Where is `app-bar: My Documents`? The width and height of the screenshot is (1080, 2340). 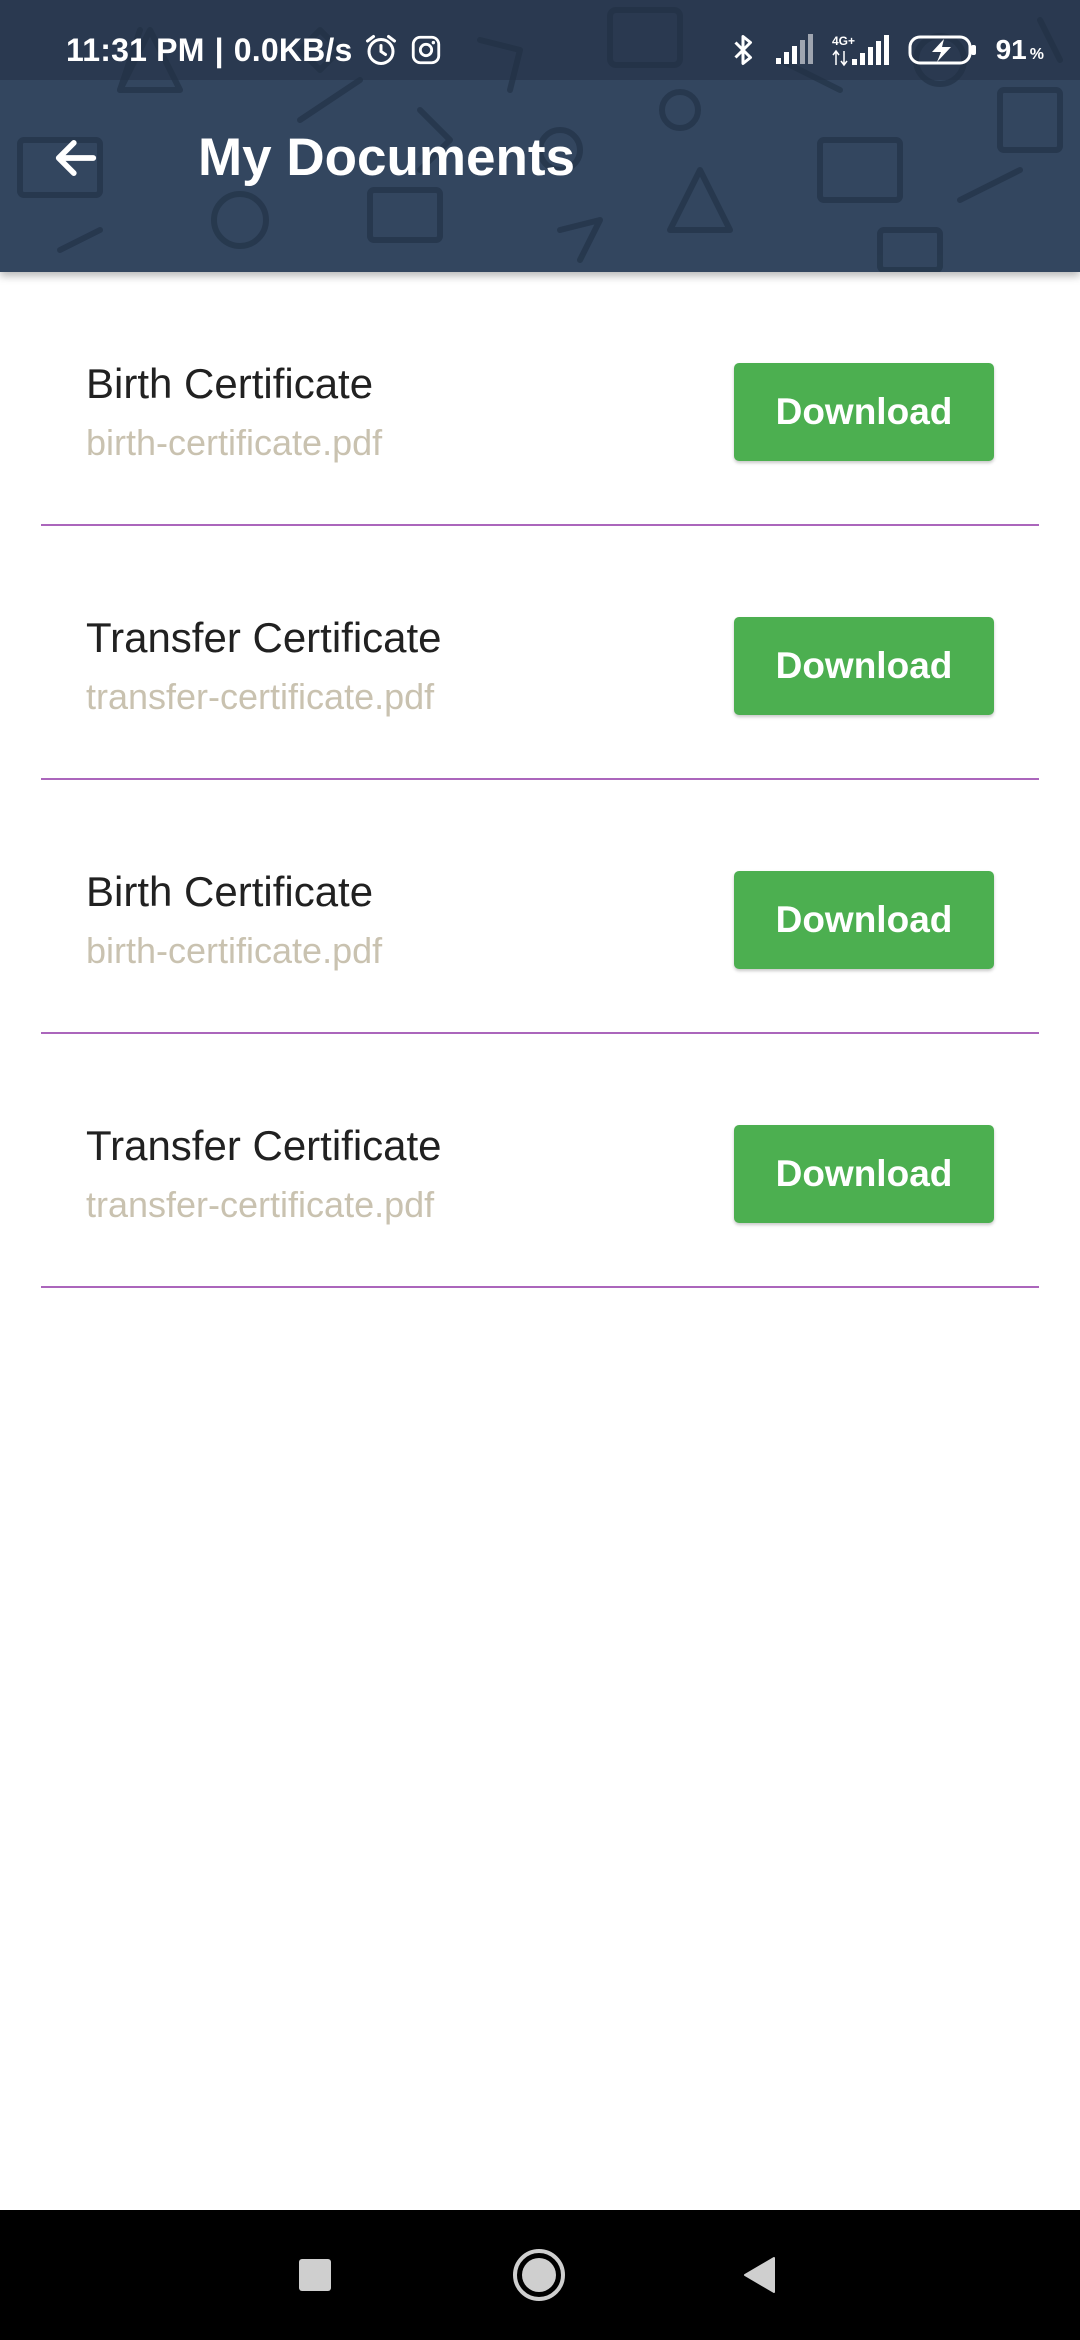 app-bar: My Documents is located at coordinates (540, 176).